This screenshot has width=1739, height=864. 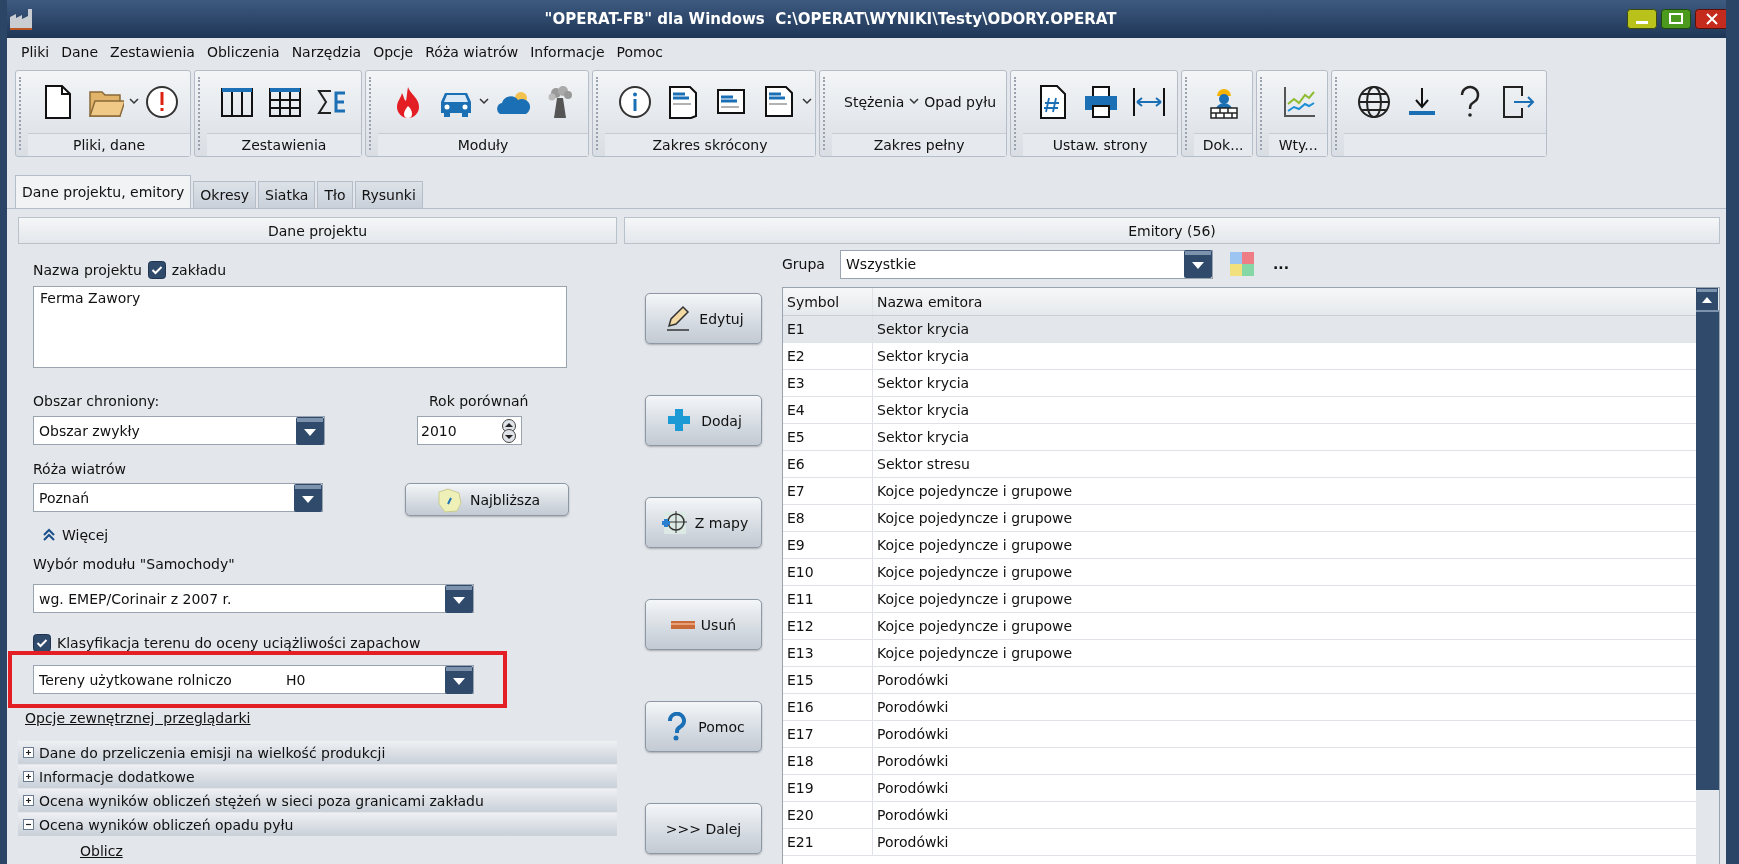 I want to click on dropdown: Obszar zwykły, so click(x=179, y=430).